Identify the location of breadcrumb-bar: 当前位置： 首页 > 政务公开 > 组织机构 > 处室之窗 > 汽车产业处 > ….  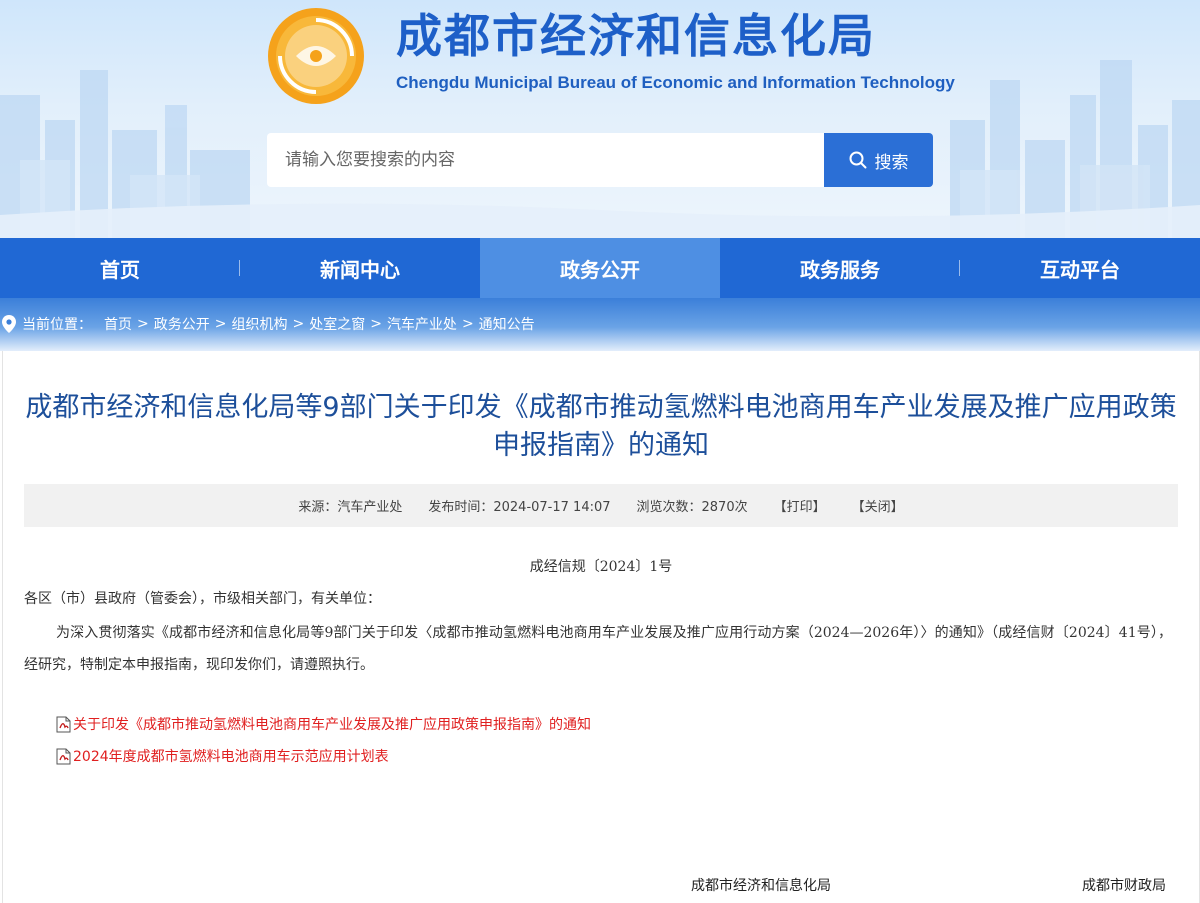
(600, 324).